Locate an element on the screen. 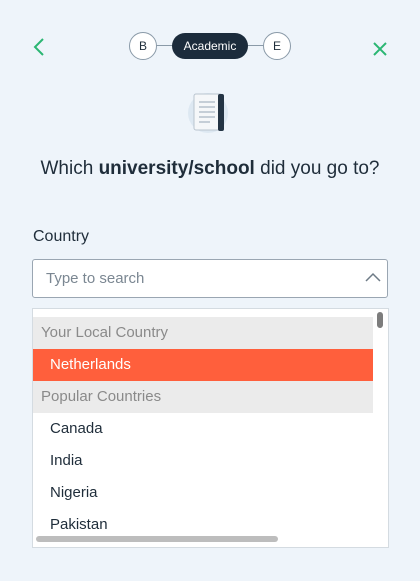  step-previous: B is located at coordinates (143, 46).